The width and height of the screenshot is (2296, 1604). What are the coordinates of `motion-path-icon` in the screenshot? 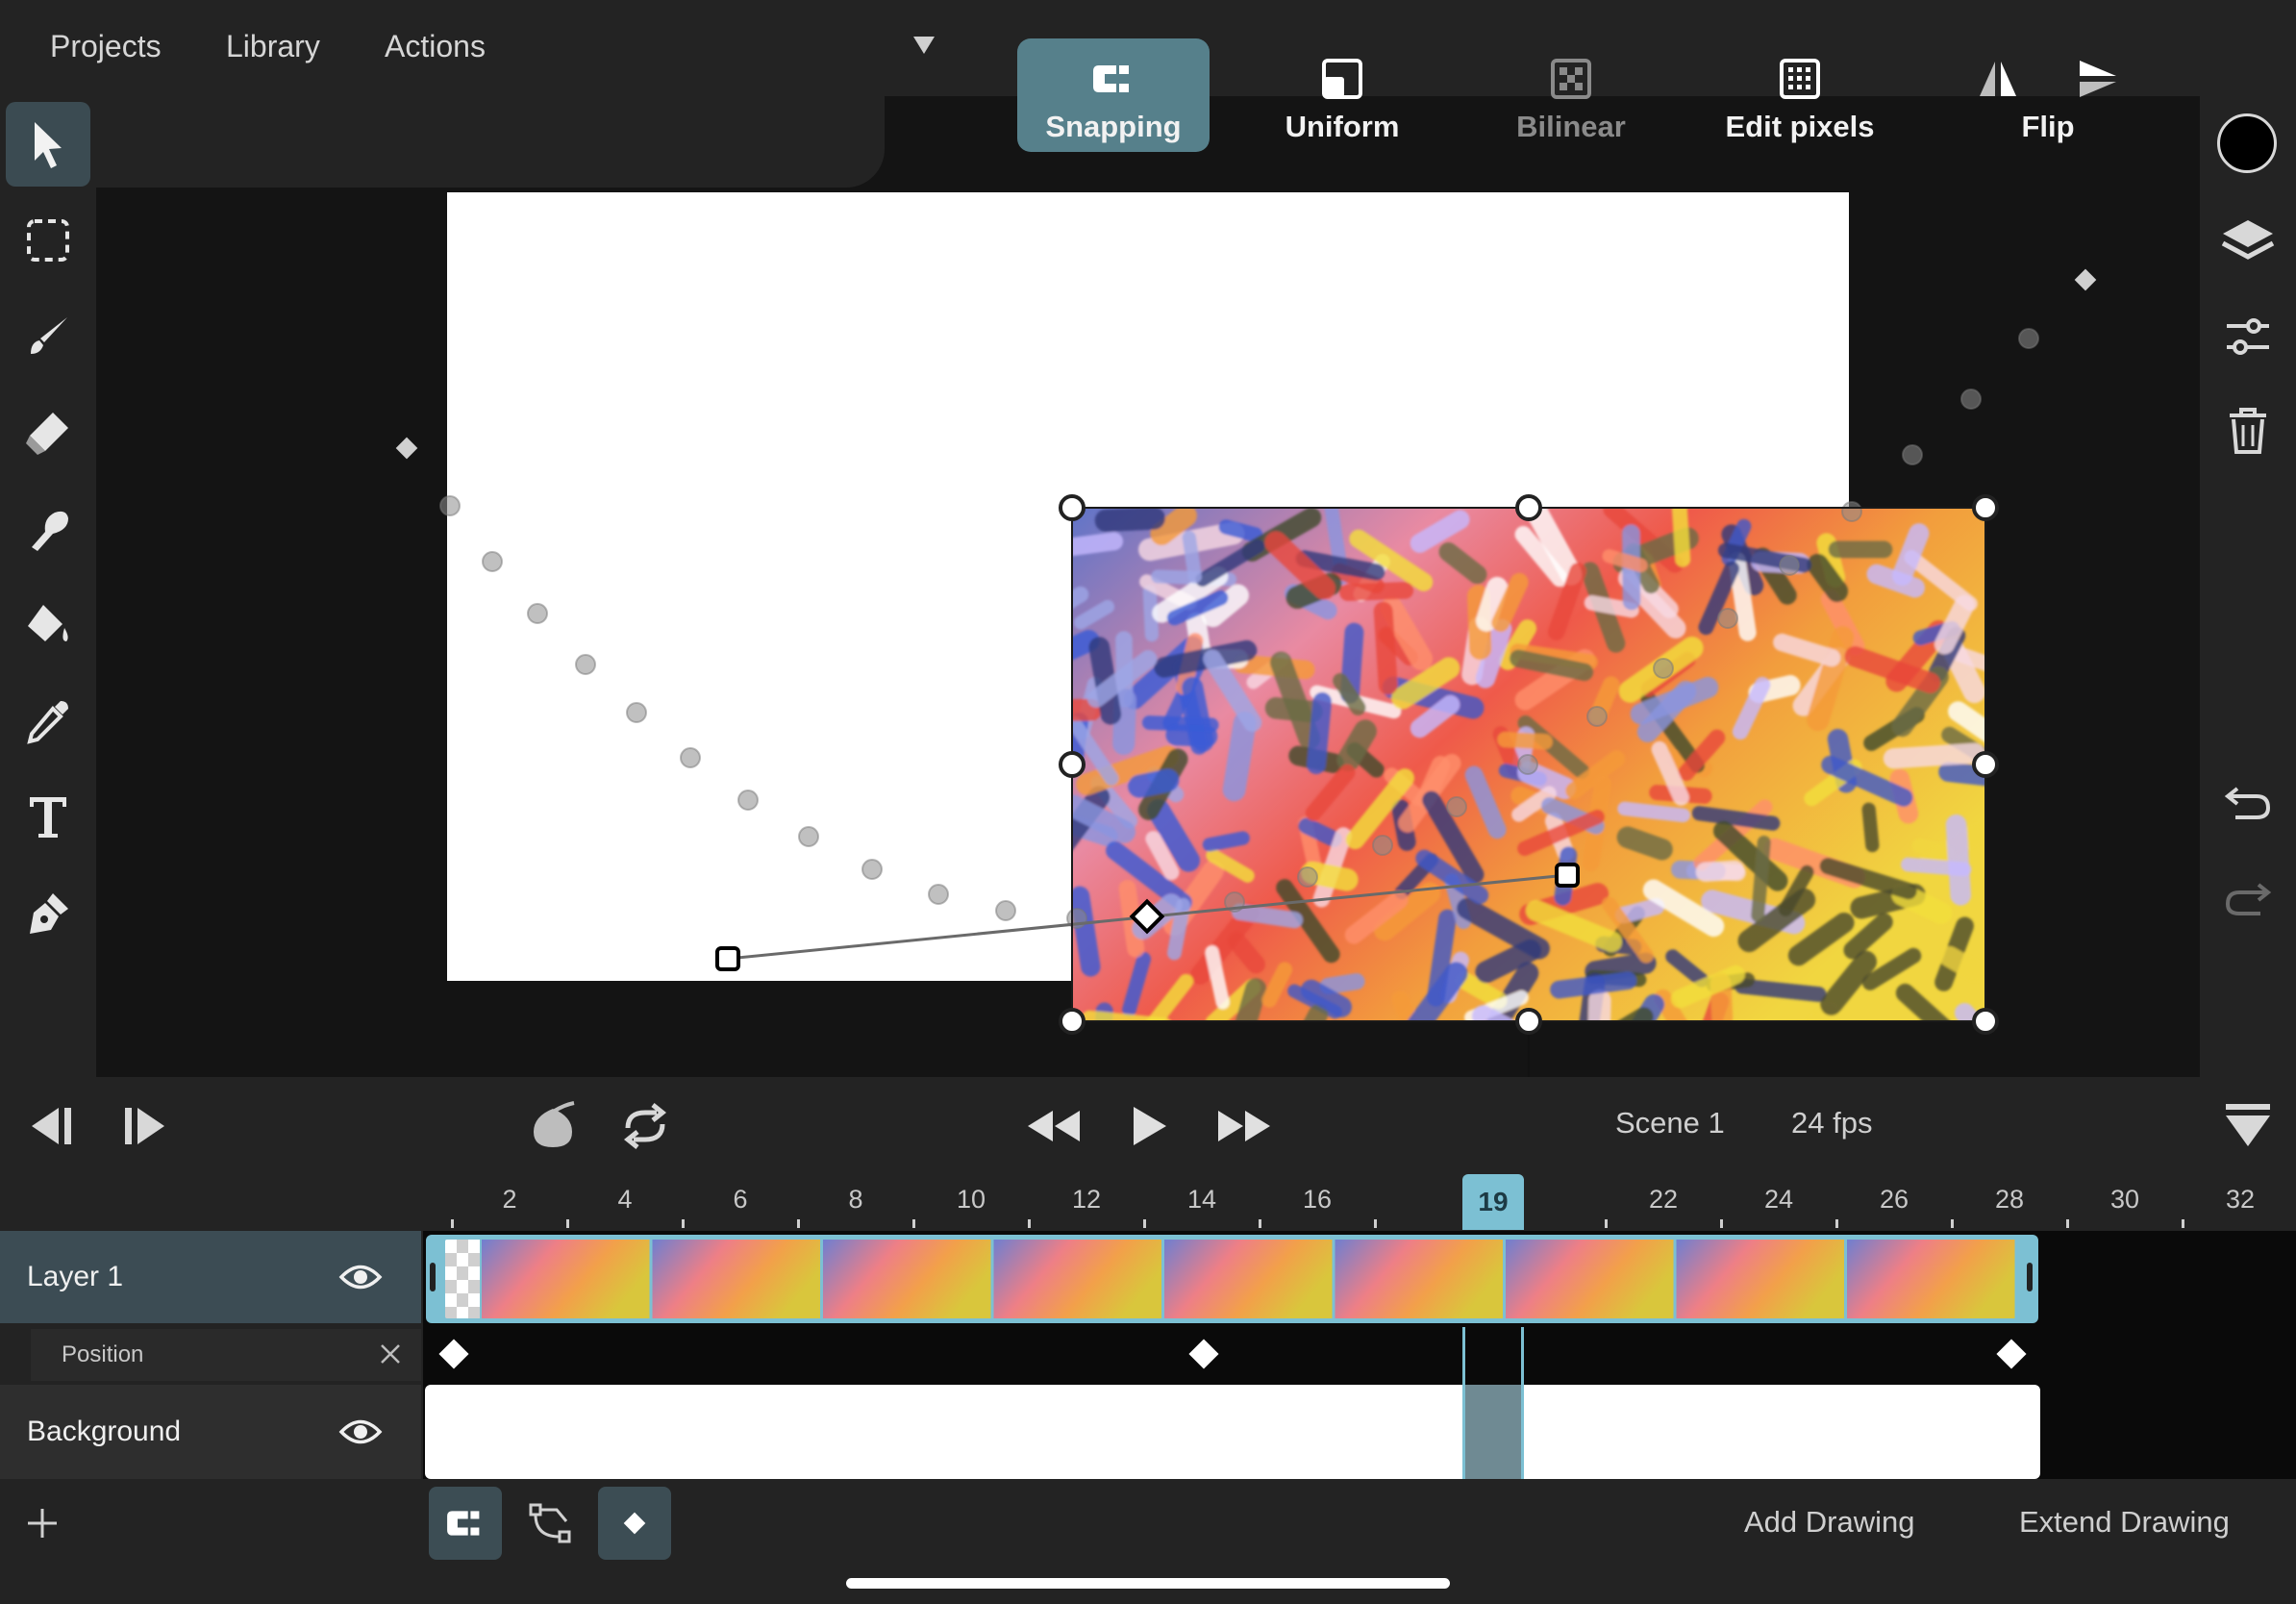 It's located at (550, 1523).